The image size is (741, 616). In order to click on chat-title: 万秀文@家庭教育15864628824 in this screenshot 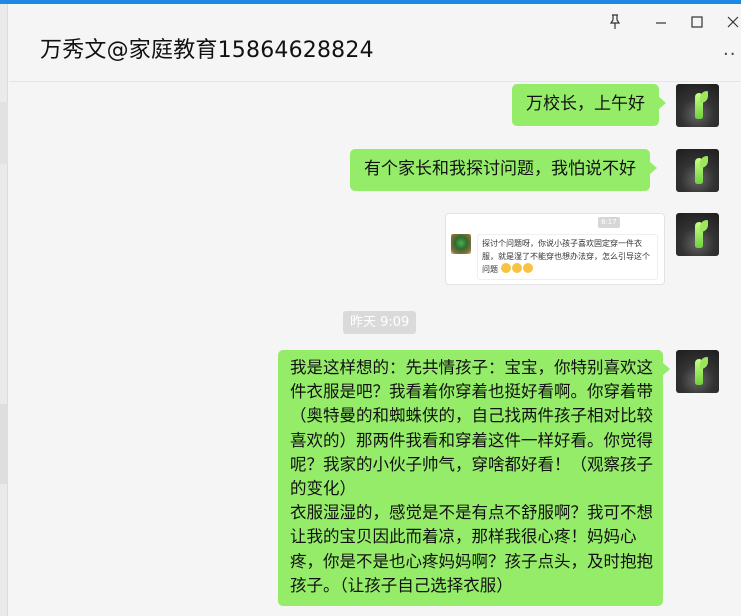, I will do `click(207, 50)`.